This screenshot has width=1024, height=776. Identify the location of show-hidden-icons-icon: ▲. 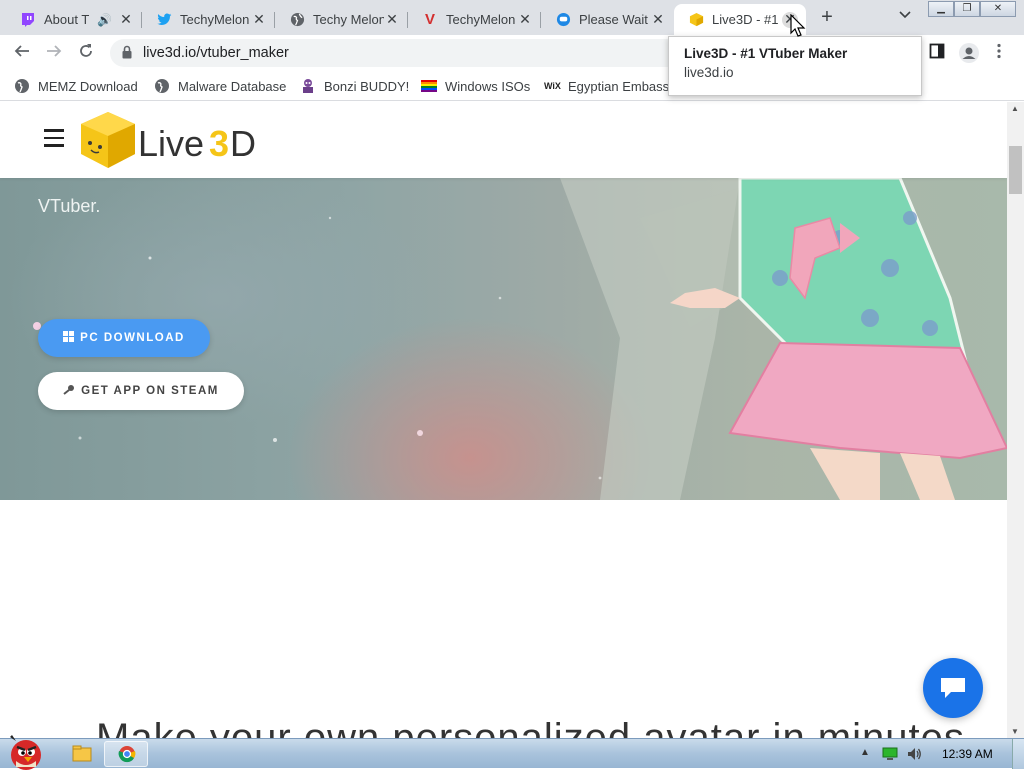
(865, 752).